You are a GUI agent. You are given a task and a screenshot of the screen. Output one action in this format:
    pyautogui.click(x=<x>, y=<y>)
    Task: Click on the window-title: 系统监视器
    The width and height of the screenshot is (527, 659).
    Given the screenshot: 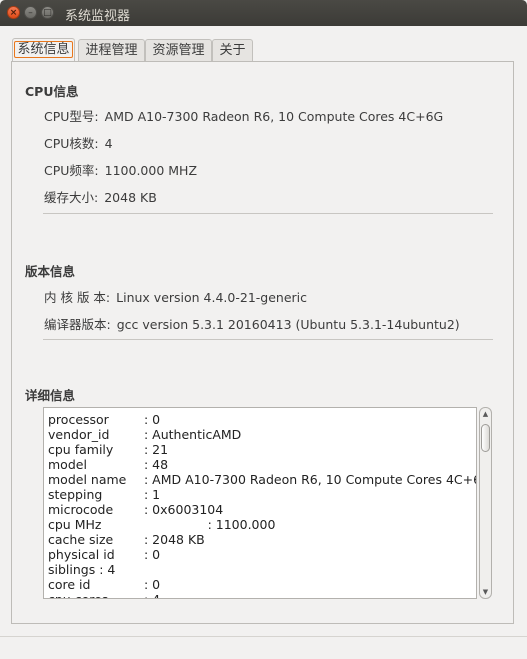 What is the action you would take?
    pyautogui.click(x=98, y=16)
    